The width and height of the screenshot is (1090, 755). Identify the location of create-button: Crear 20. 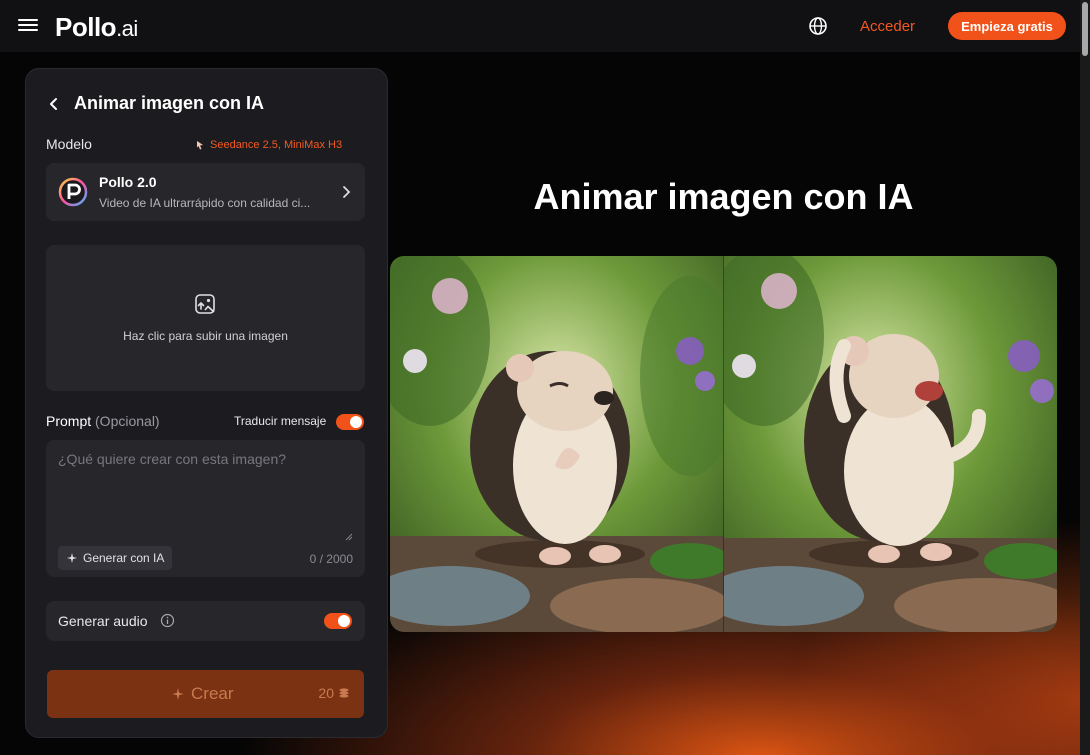
(205, 694).